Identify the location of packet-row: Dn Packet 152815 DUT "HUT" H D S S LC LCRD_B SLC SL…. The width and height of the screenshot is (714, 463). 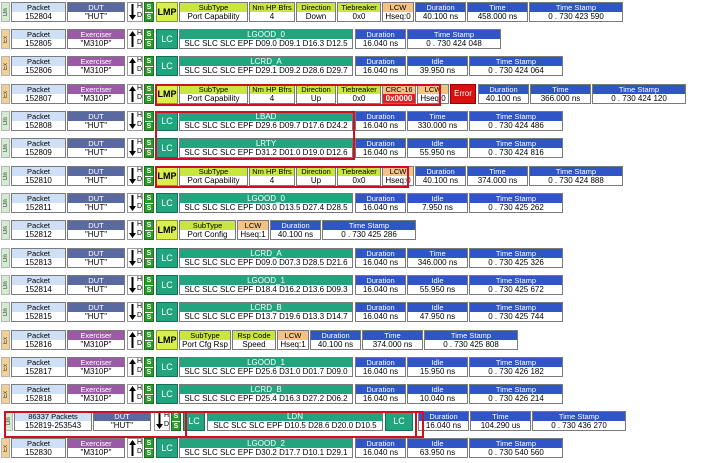
(357, 312).